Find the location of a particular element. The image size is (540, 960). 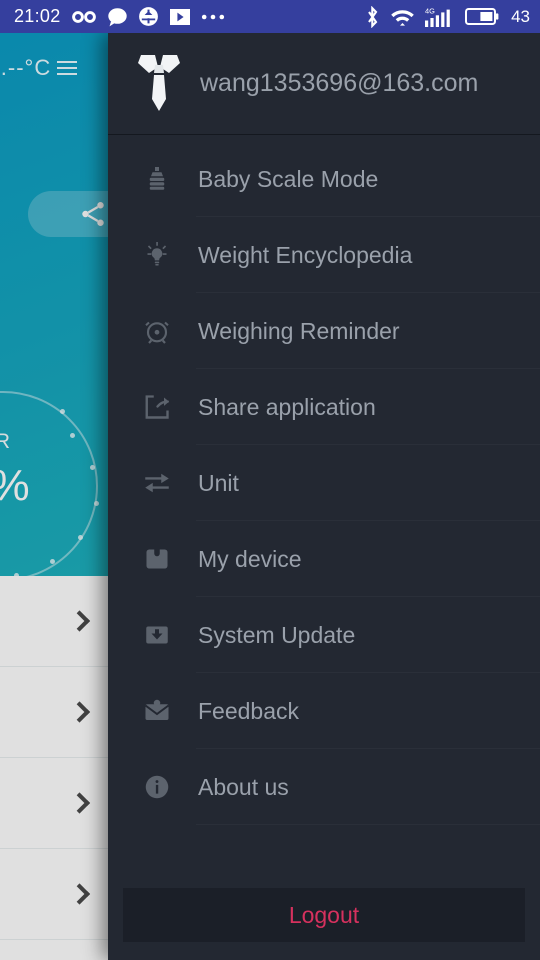

envelope-icon is located at coordinates (157, 711).